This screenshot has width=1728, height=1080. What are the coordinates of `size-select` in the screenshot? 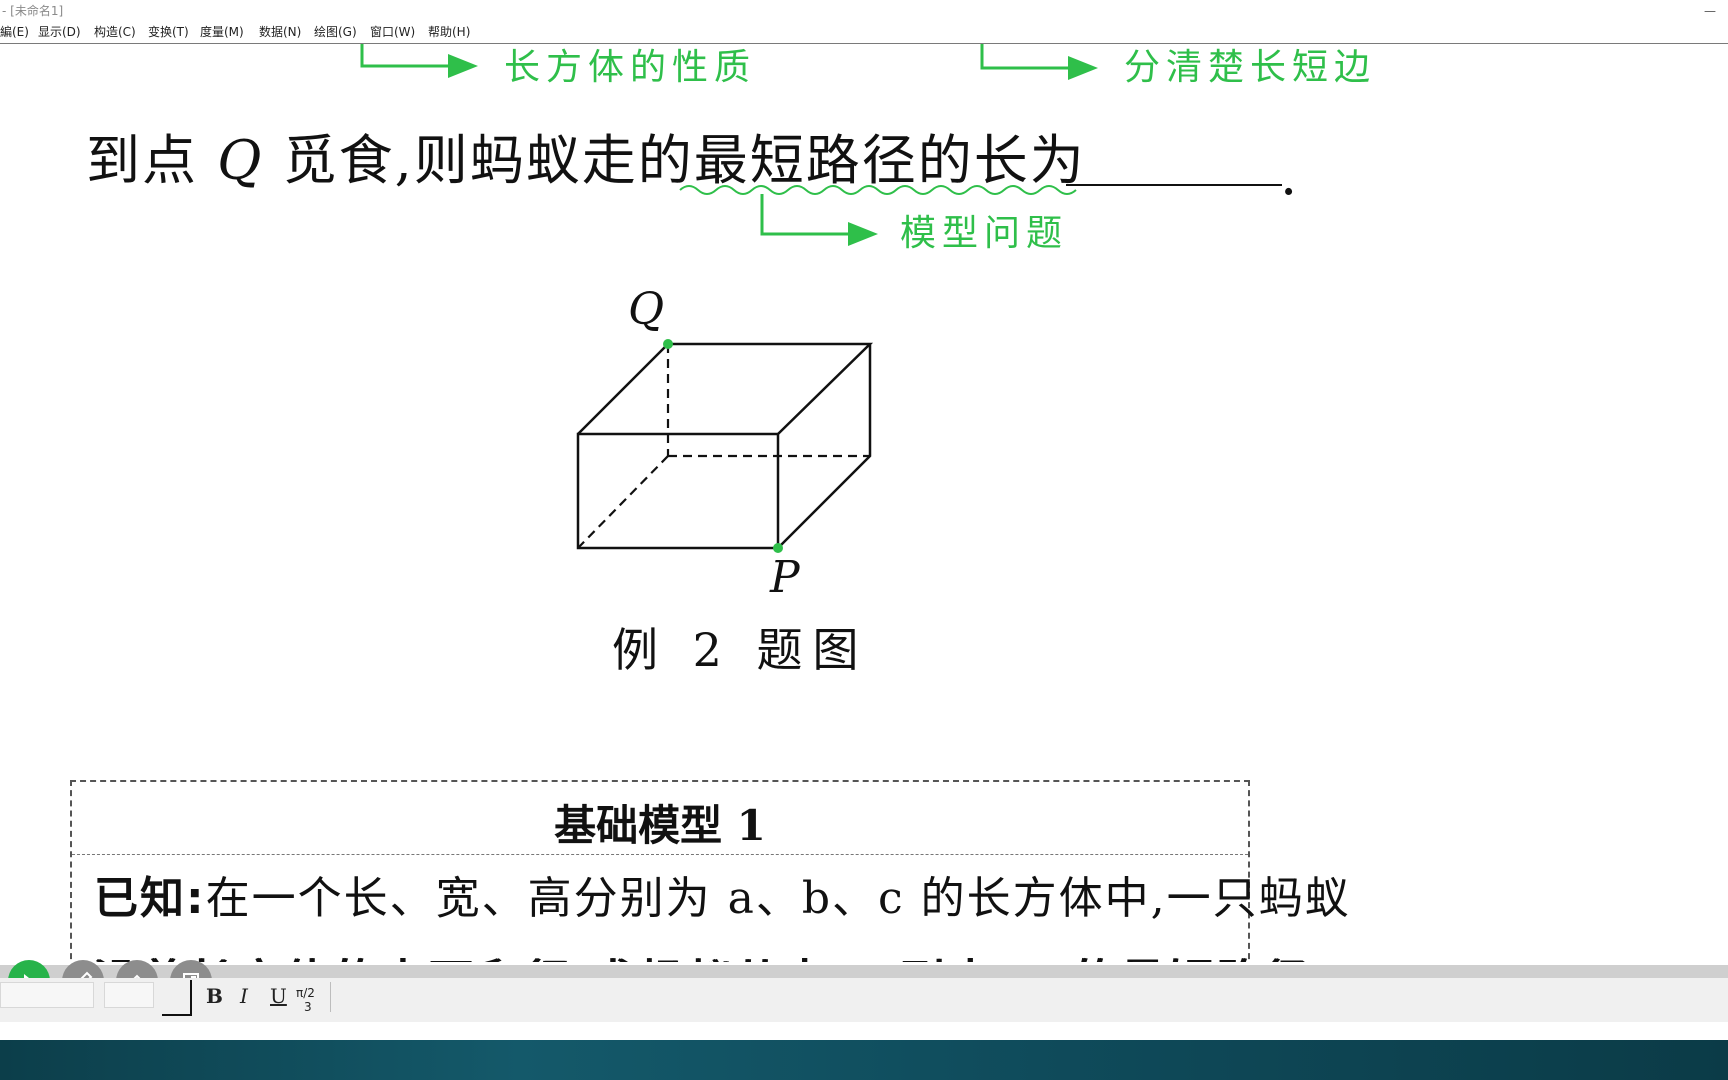 It's located at (129, 995).